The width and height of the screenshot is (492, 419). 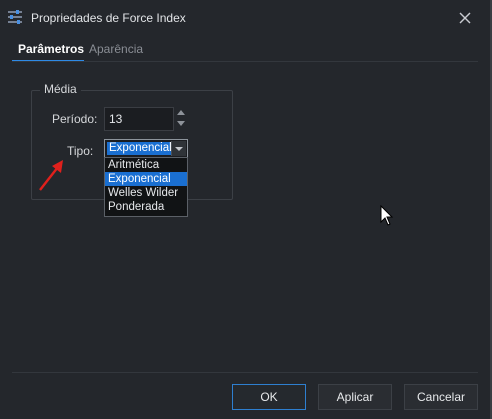 I want to click on tab-parametros: Parâmetros, so click(x=51, y=49).